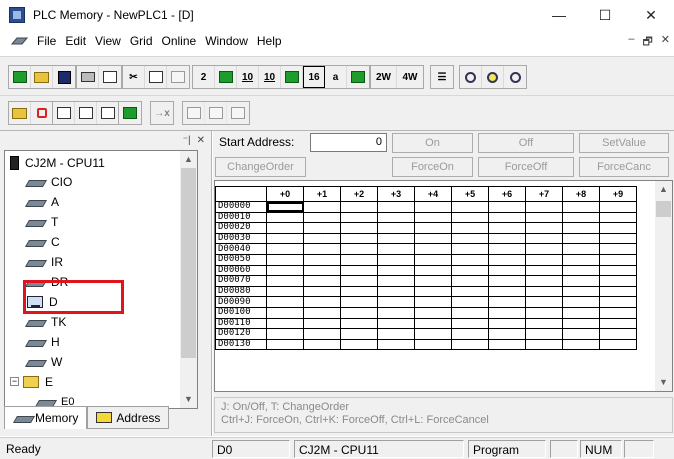  Describe the element at coordinates (20, 77) in the screenshot. I see `new-plc-button` at that location.